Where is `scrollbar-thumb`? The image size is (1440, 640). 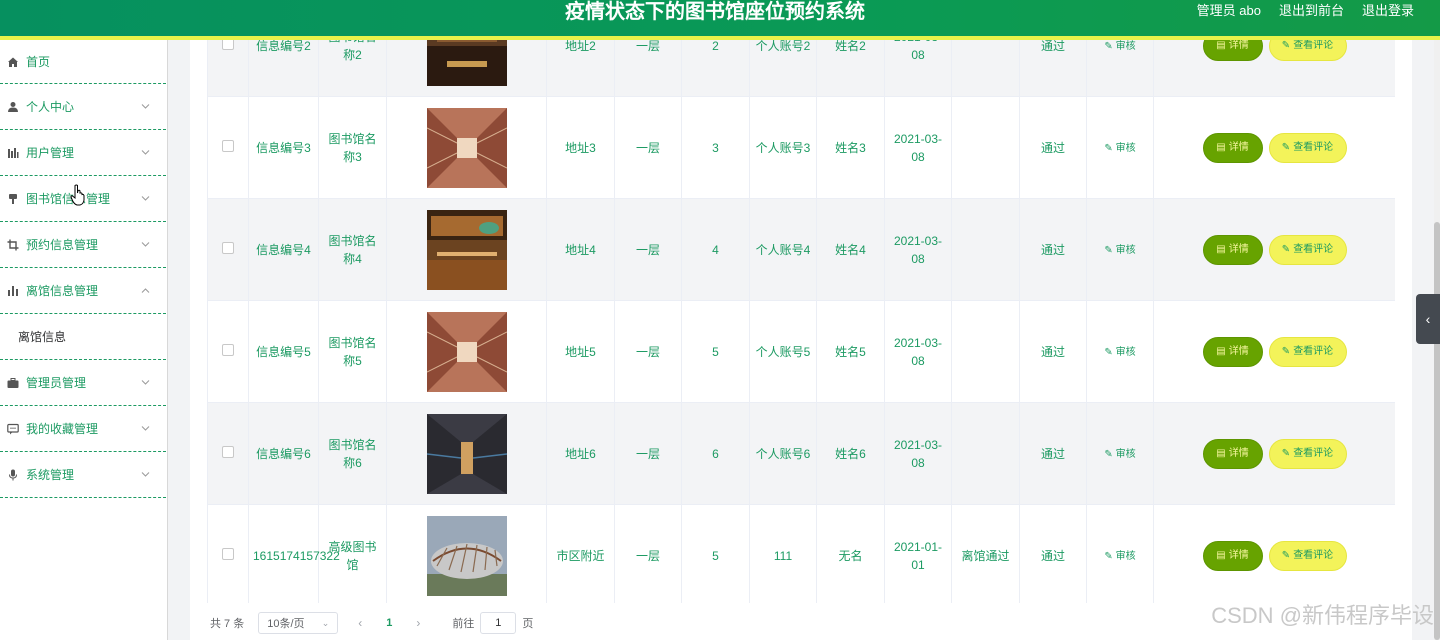
scrollbar-thumb is located at coordinates (1437, 431).